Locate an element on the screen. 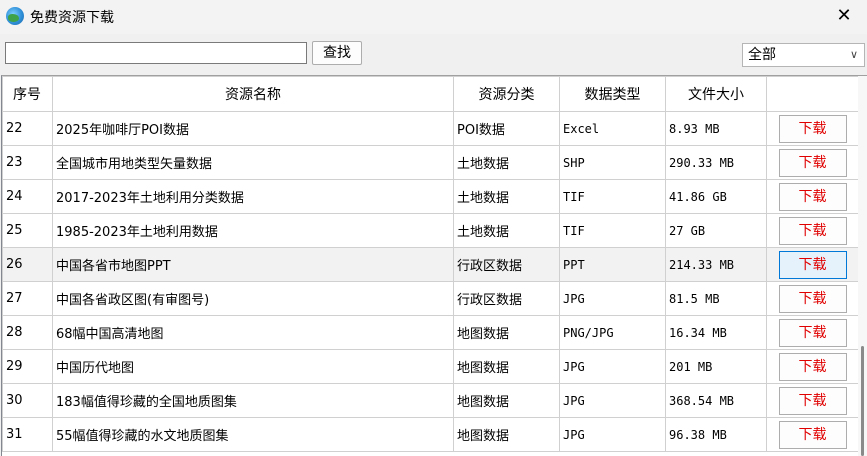 This screenshot has height=456, width=867. row-number: 28 is located at coordinates (27, 332).